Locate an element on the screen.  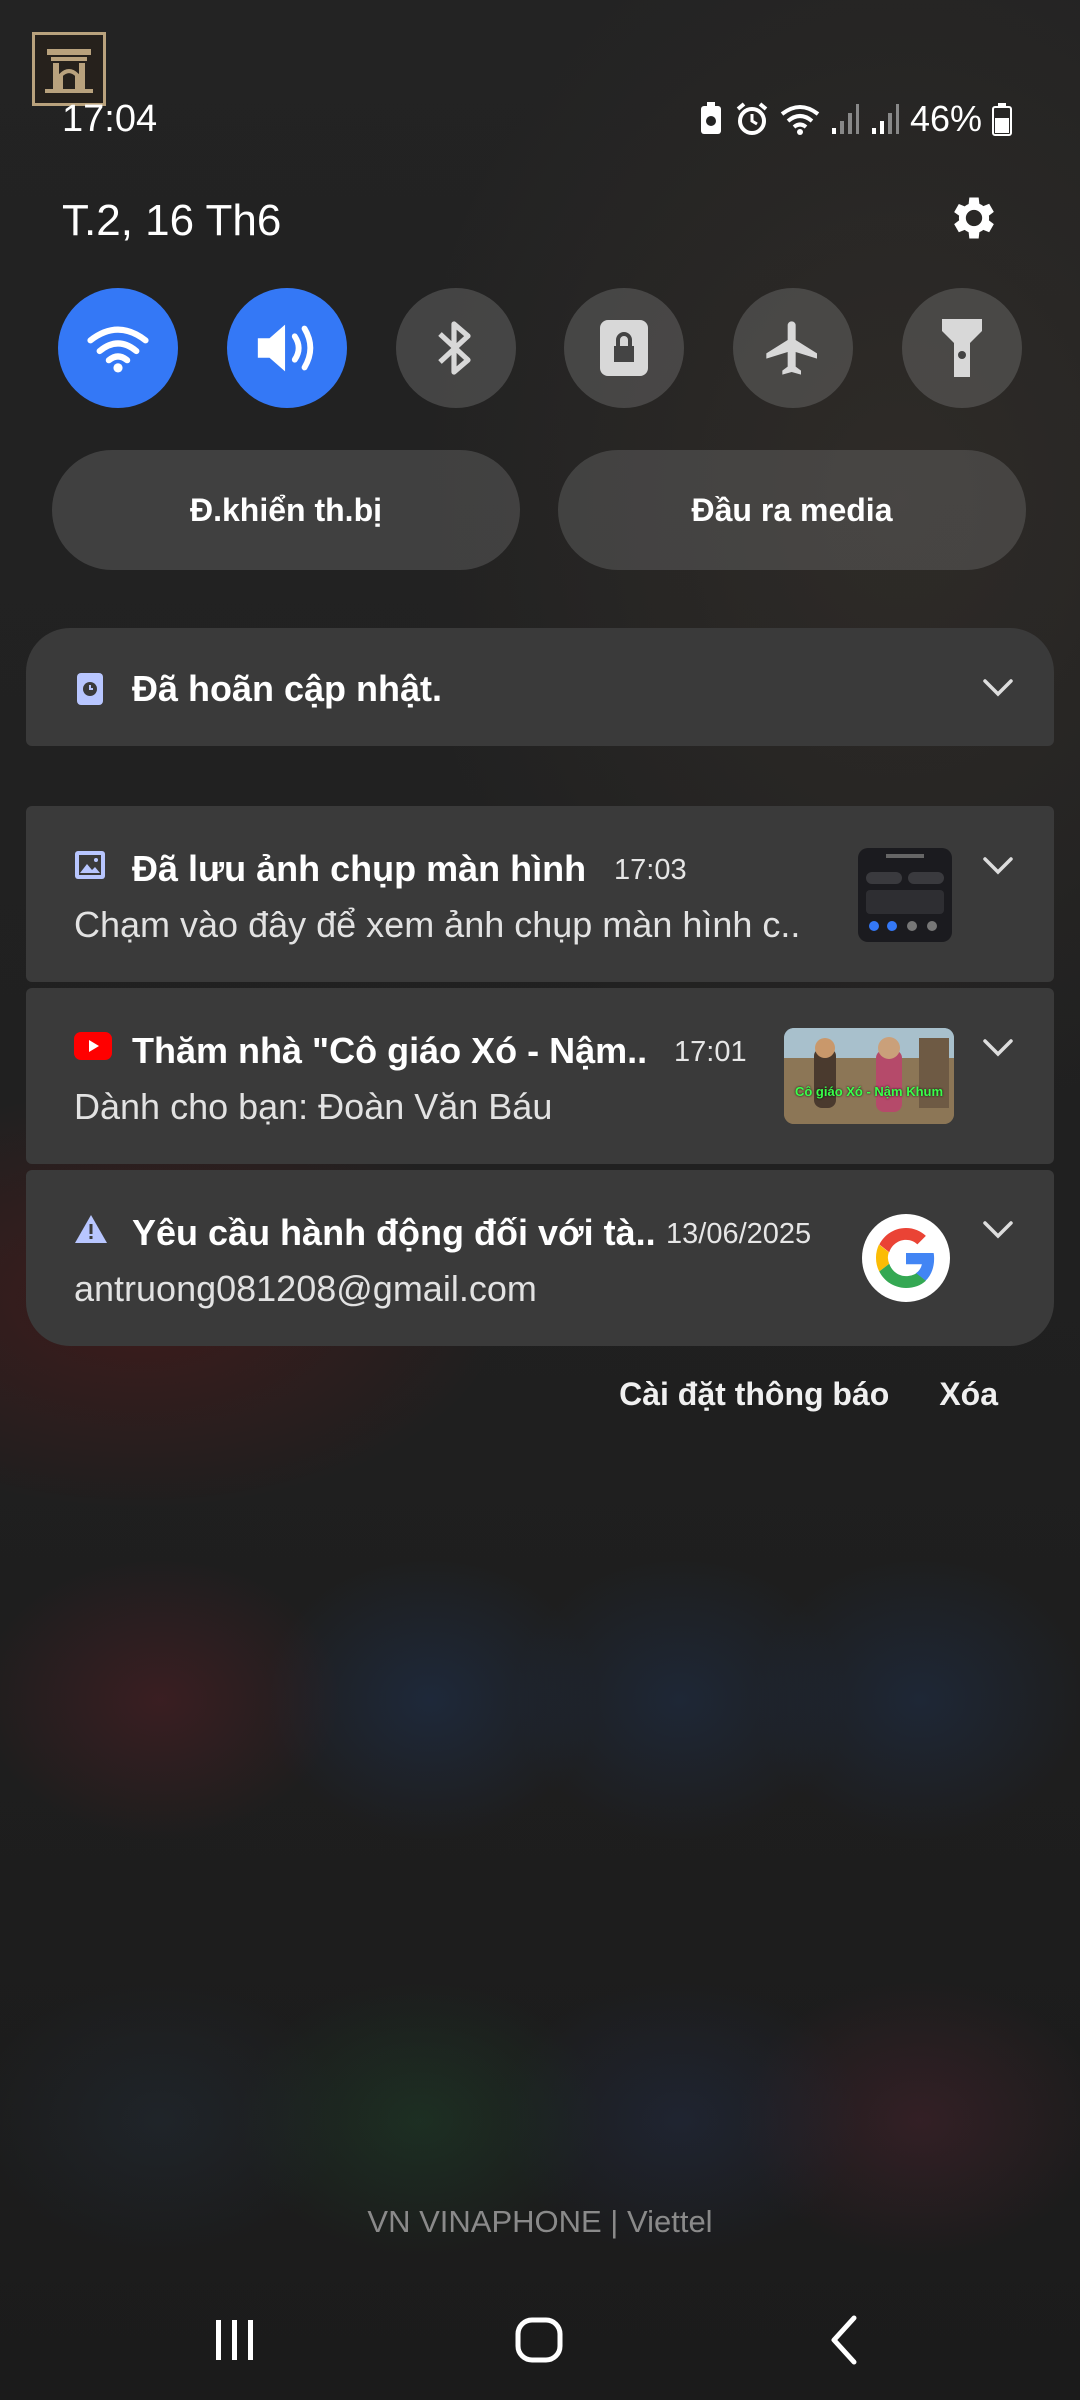
notification-body: Dành cho bạn: Đoàn Văn Báu is located at coordinates (313, 1106).